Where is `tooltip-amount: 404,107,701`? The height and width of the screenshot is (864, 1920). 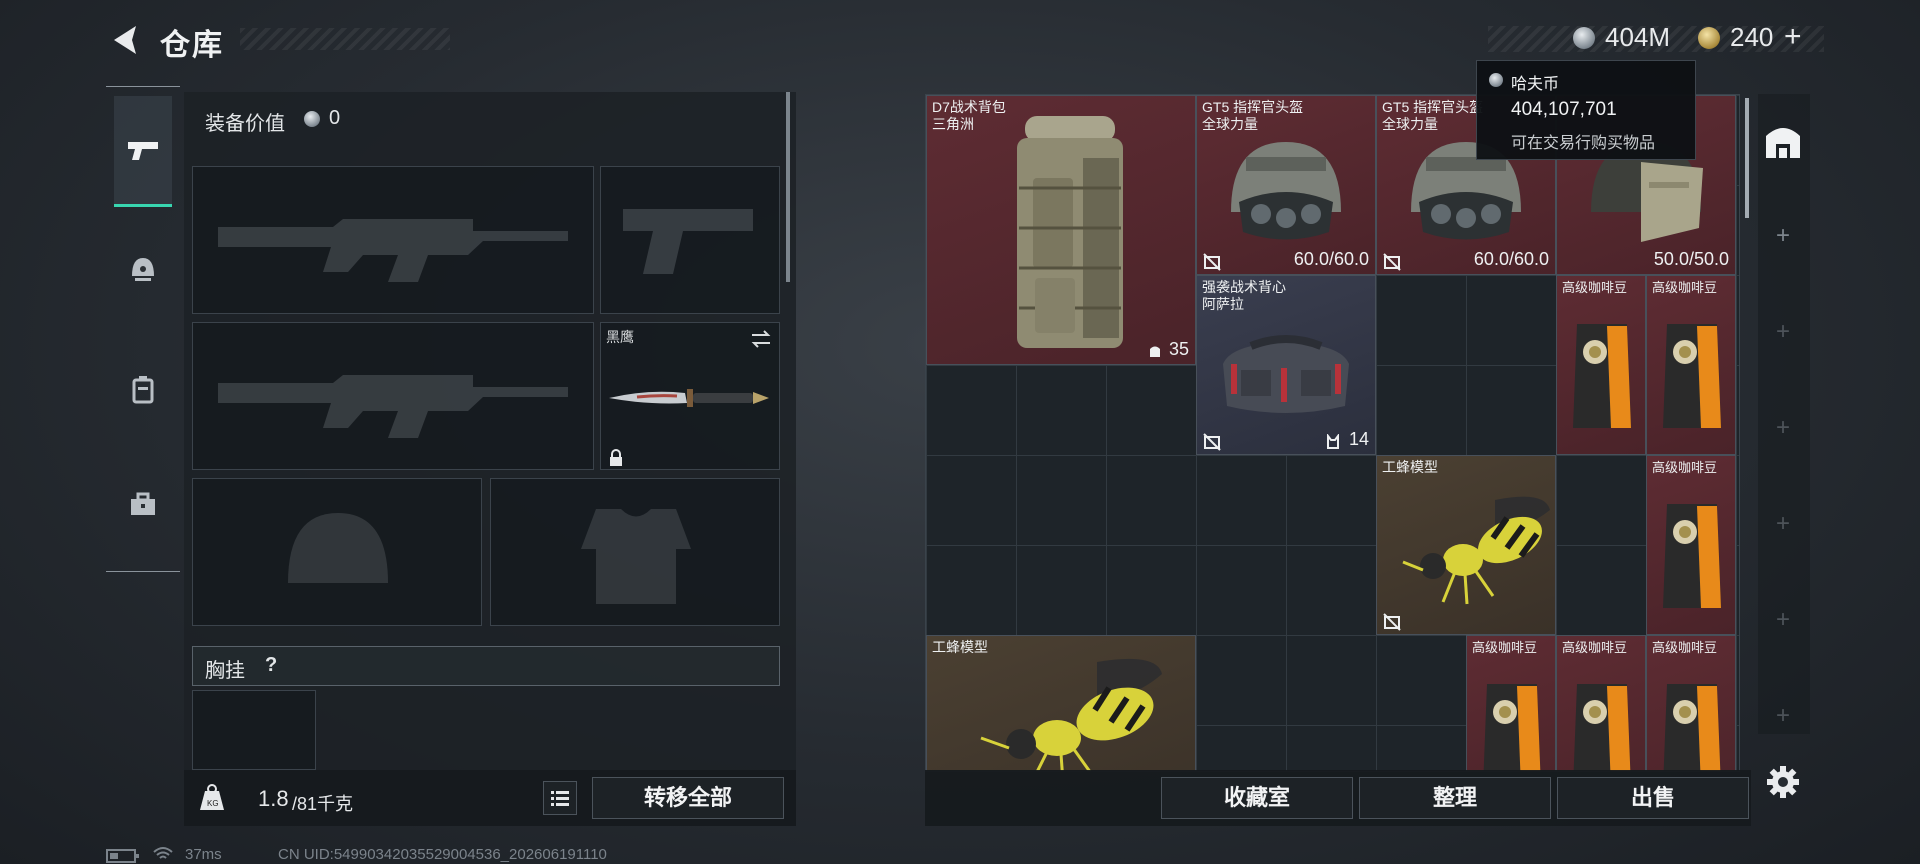 tooltip-amount: 404,107,701 is located at coordinates (1564, 109).